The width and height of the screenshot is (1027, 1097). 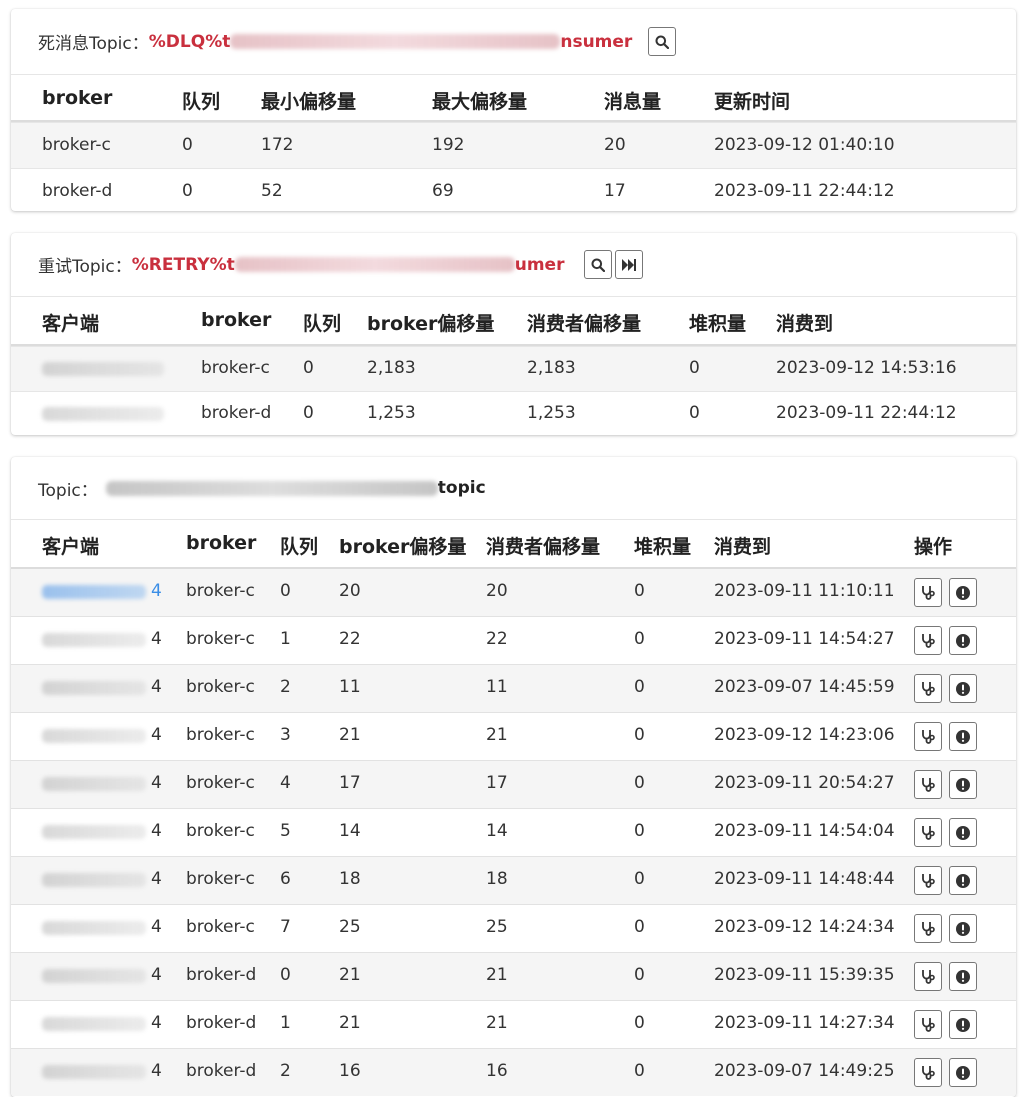 I want to click on table-row: 4 broker-c 2 11 11 0 2023-09-07 14:45:59, so click(x=513, y=688).